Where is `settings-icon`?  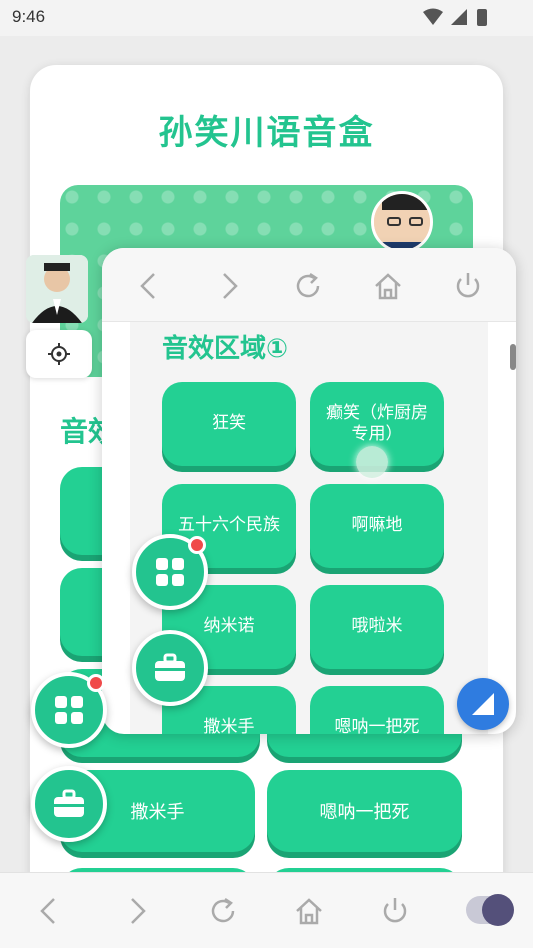
settings-icon is located at coordinates (59, 354).